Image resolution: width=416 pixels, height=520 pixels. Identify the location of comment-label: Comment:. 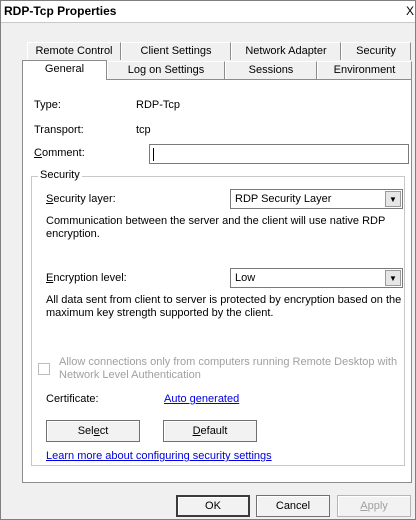
(59, 153).